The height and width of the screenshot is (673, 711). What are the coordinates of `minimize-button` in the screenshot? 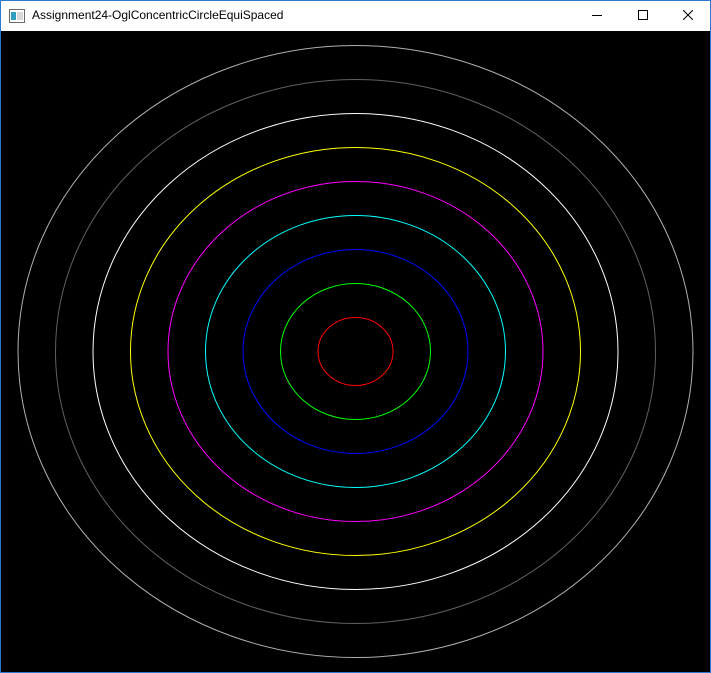 It's located at (597, 16).